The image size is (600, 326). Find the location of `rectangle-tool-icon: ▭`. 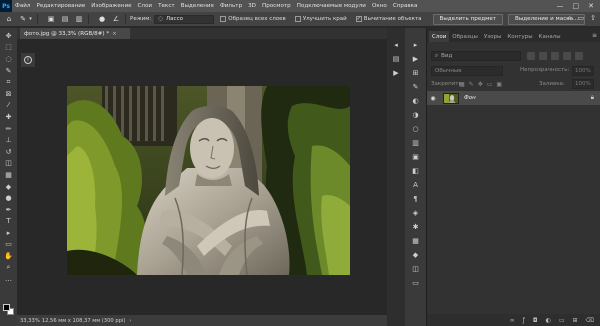

rectangle-tool-icon: ▭ is located at coordinates (9, 244).